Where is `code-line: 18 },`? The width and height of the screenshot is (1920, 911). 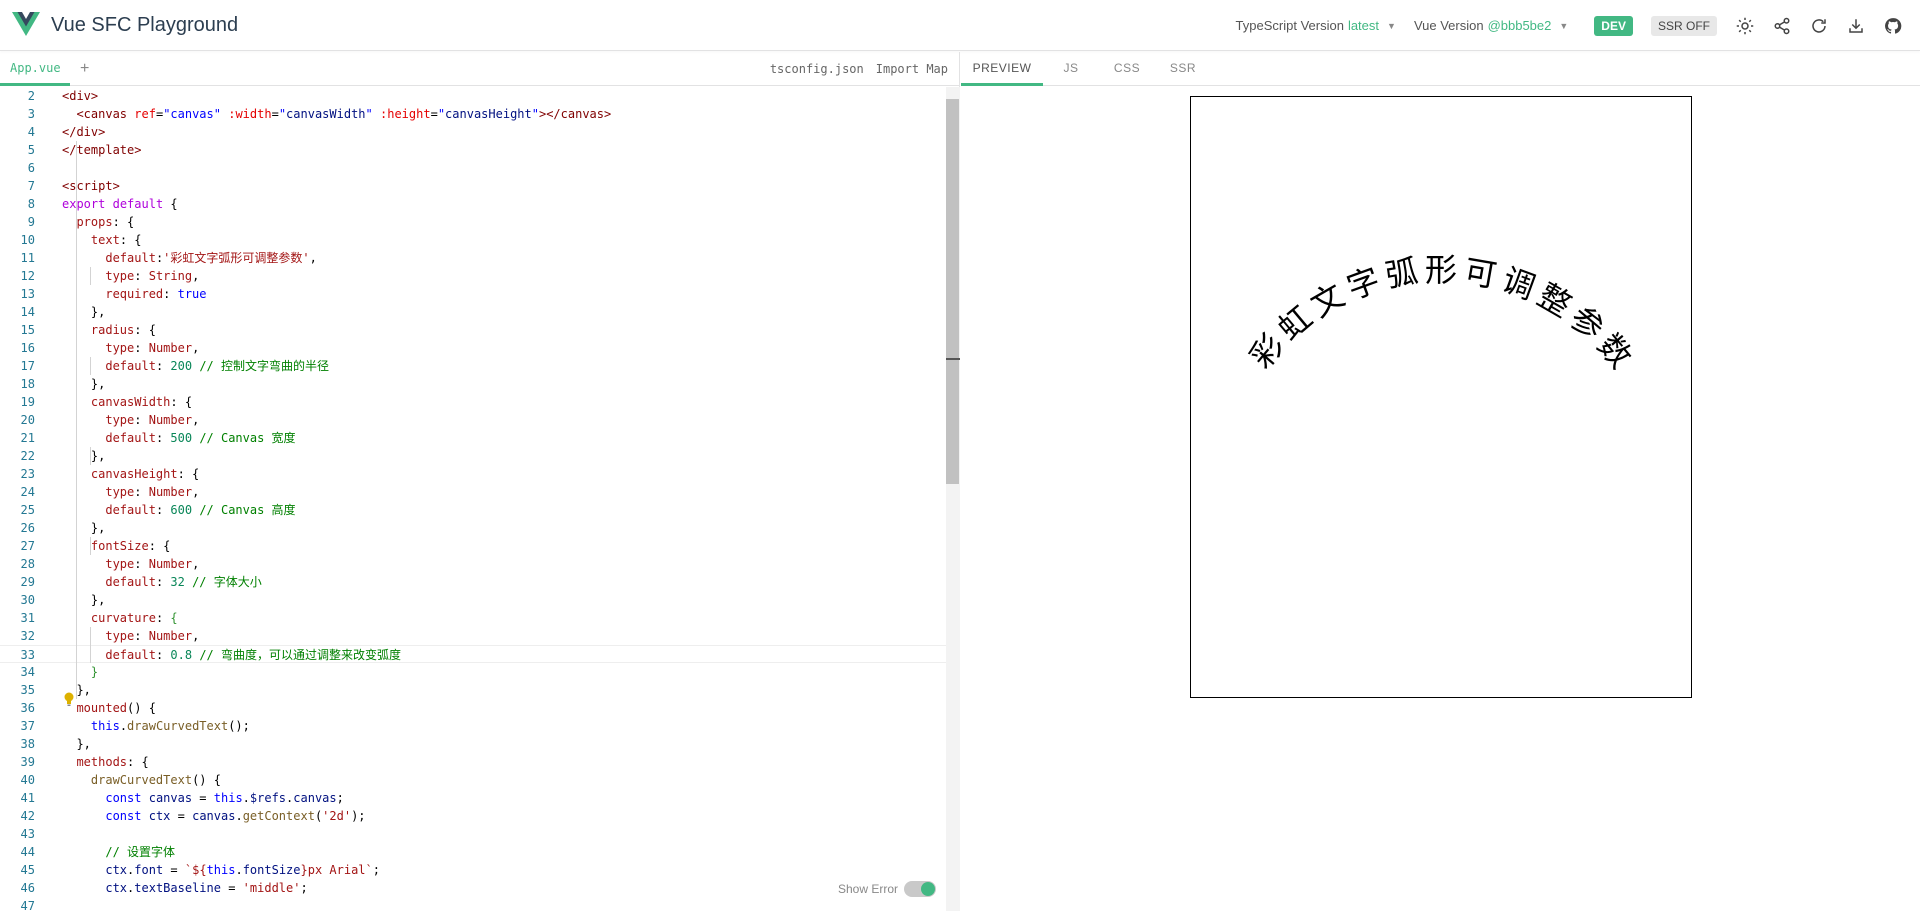 code-line: 18 }, is located at coordinates (473, 384).